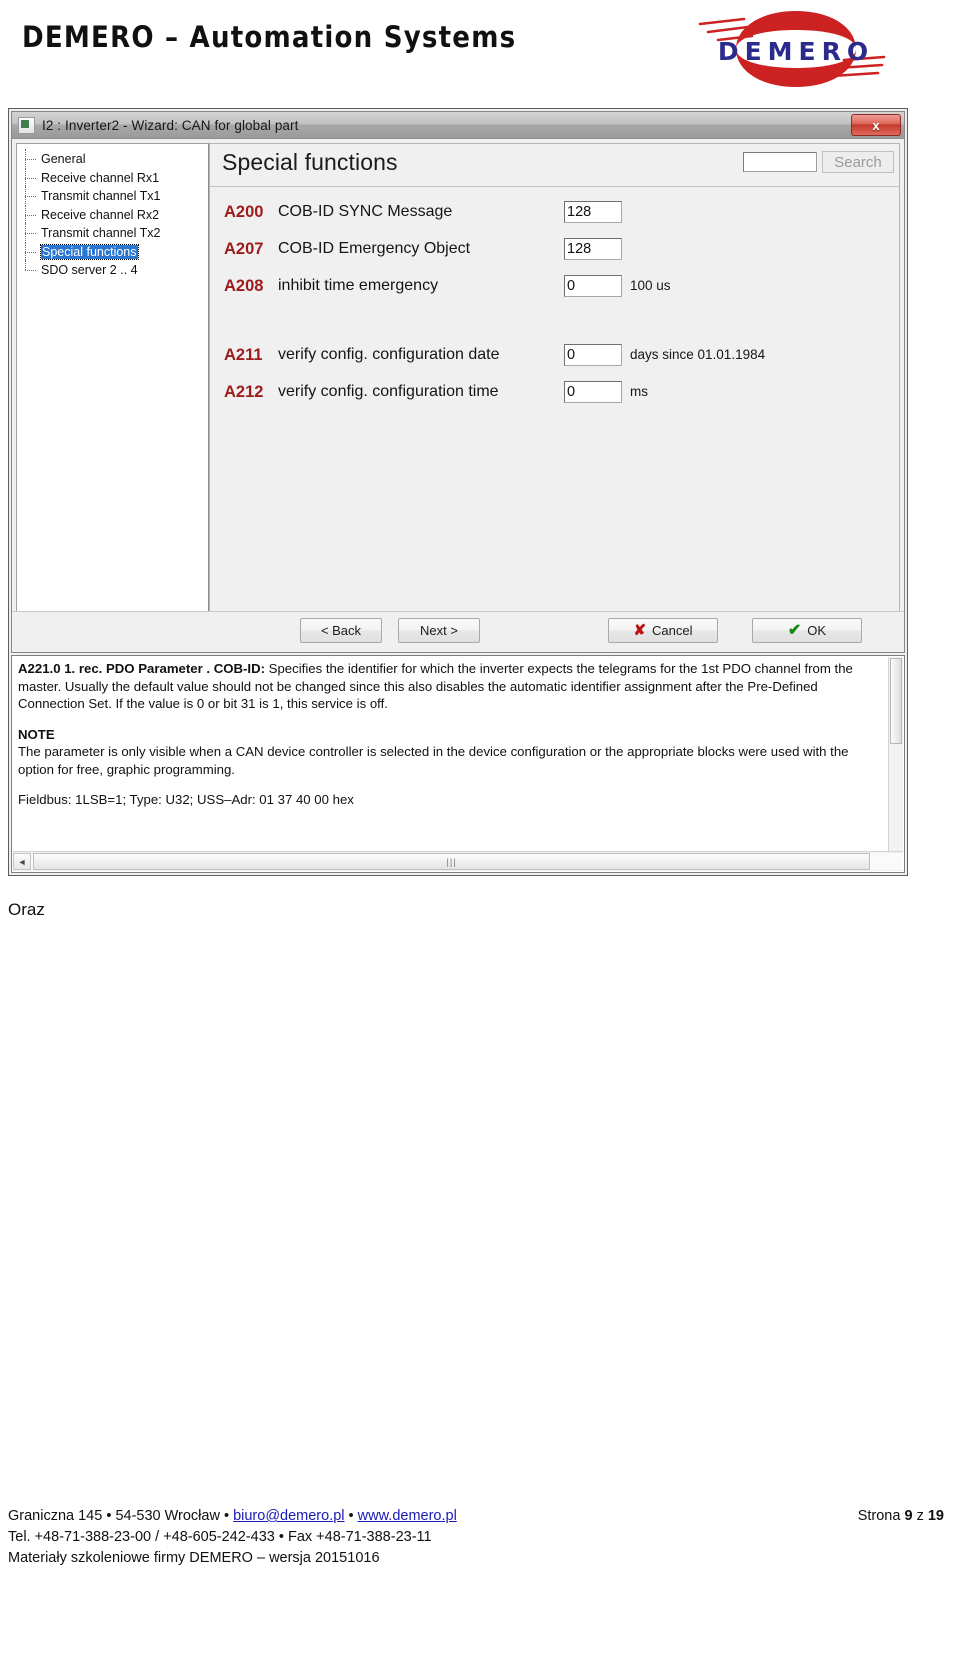  What do you see at coordinates (876, 125) in the screenshot?
I see `close-icon: x` at bounding box center [876, 125].